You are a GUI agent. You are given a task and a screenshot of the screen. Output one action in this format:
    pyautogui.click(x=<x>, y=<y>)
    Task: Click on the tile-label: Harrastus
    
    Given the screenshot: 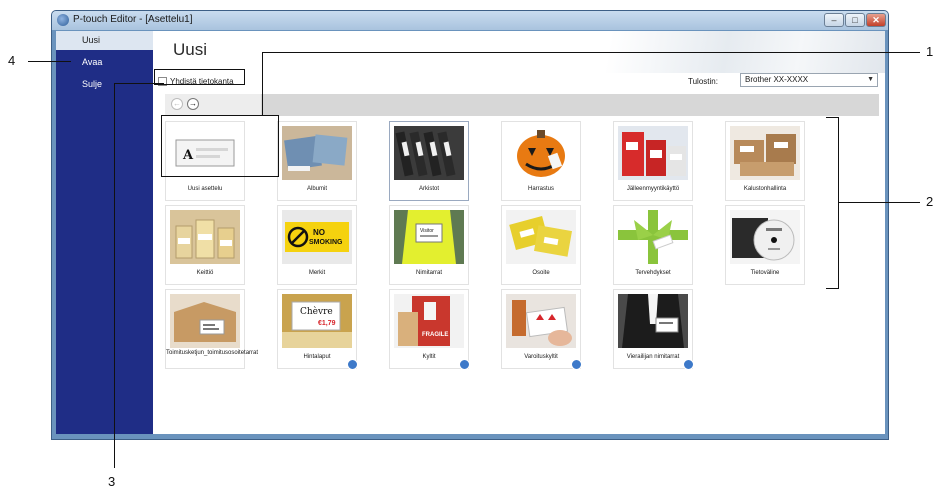 What is the action you would take?
    pyautogui.click(x=540, y=189)
    